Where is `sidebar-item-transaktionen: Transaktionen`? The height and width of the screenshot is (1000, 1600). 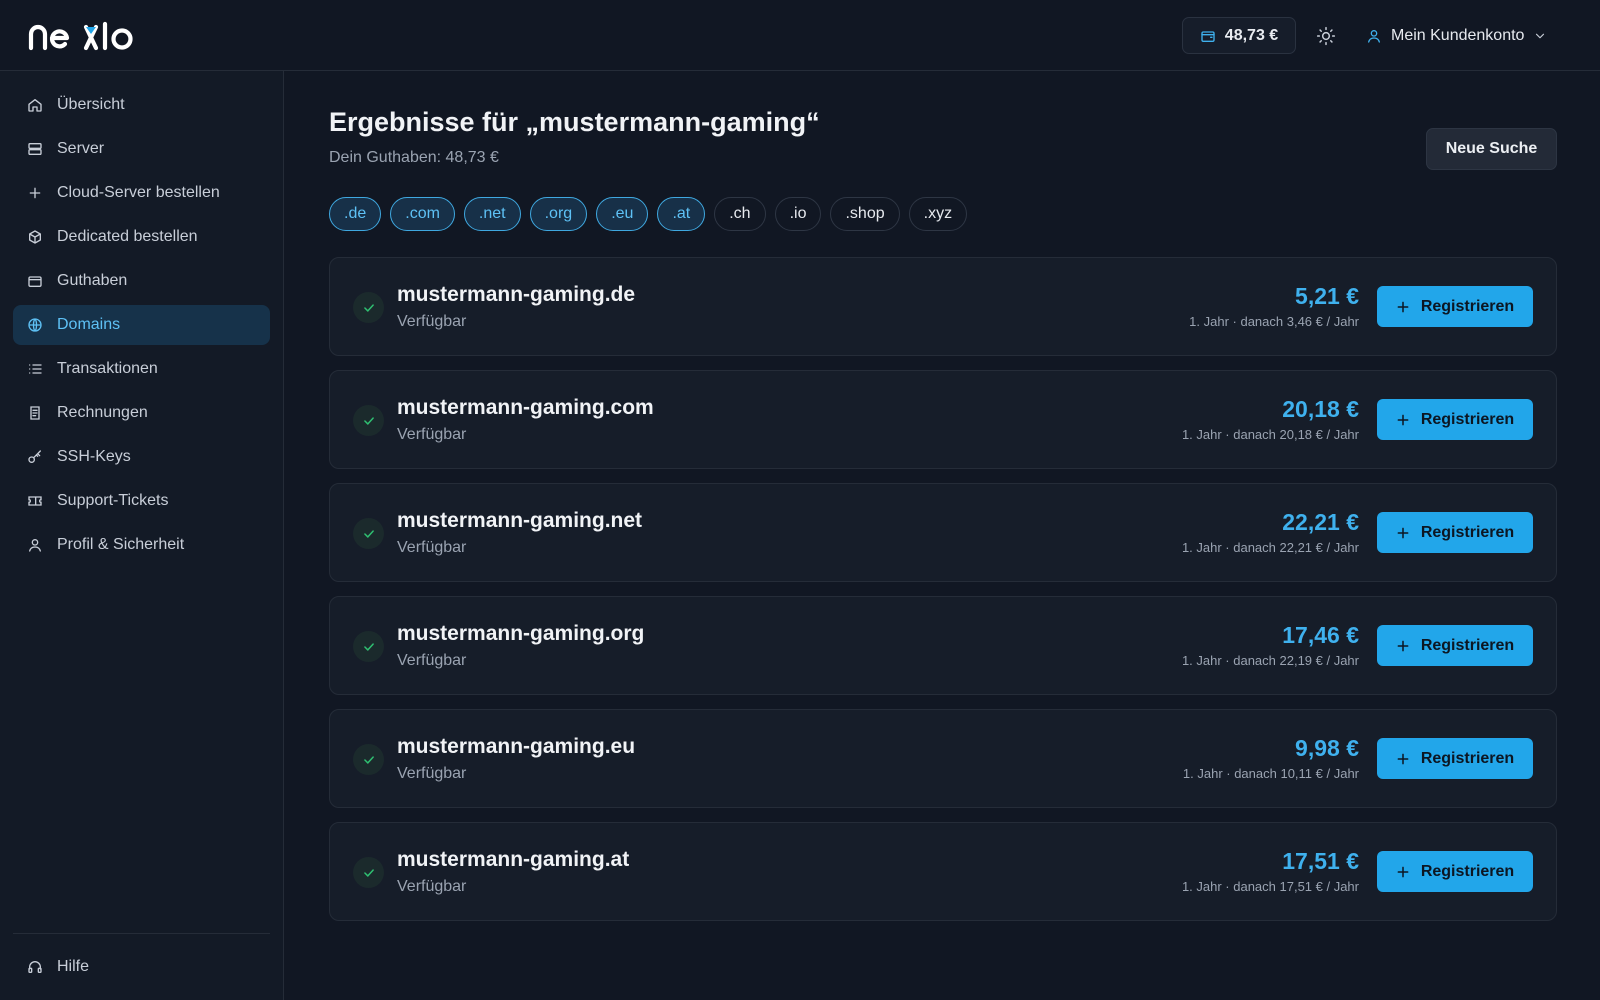
sidebar-item-transaktionen: Transaktionen is located at coordinates (141, 369).